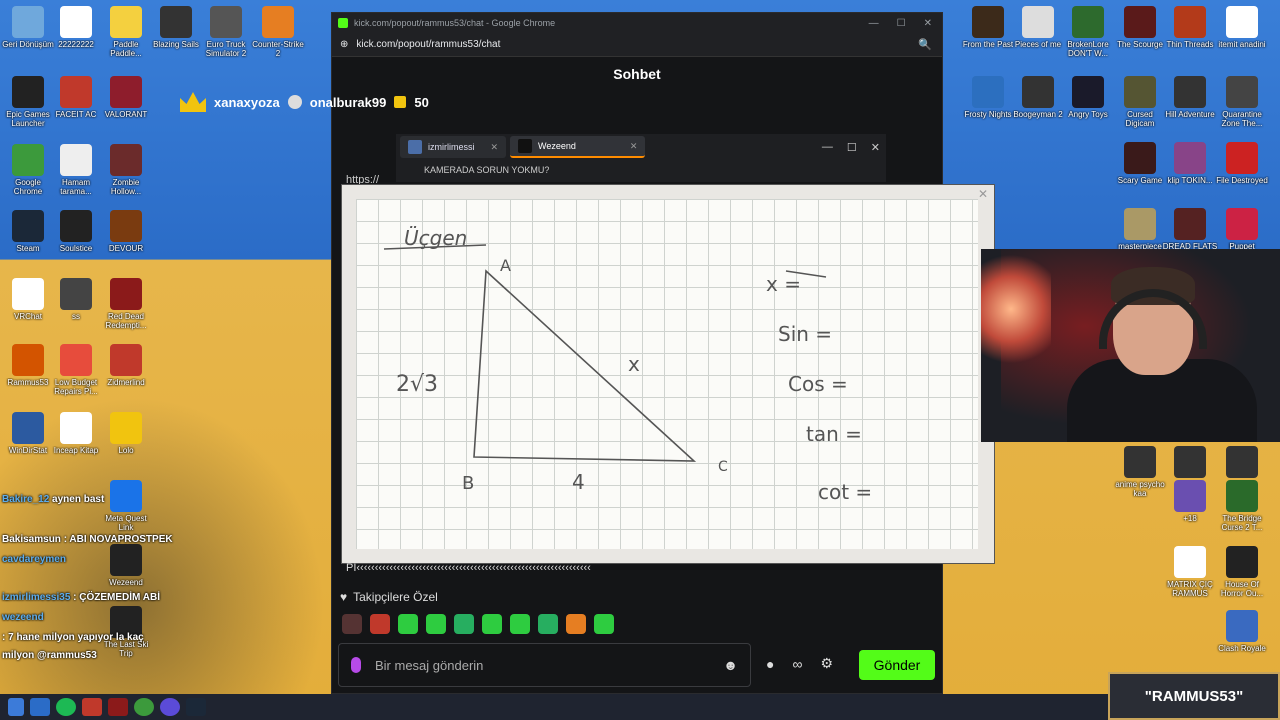 The height and width of the screenshot is (720, 1280). I want to click on chat-input: Bir mesaj gönderin ☻, so click(544, 665).